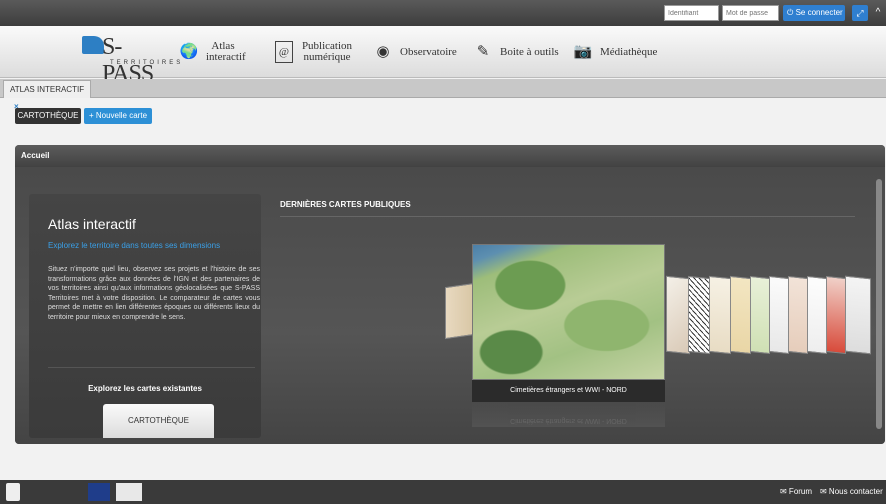 The width and height of the screenshot is (886, 504). I want to click on forum-link: ✉ Forum, so click(798, 492).